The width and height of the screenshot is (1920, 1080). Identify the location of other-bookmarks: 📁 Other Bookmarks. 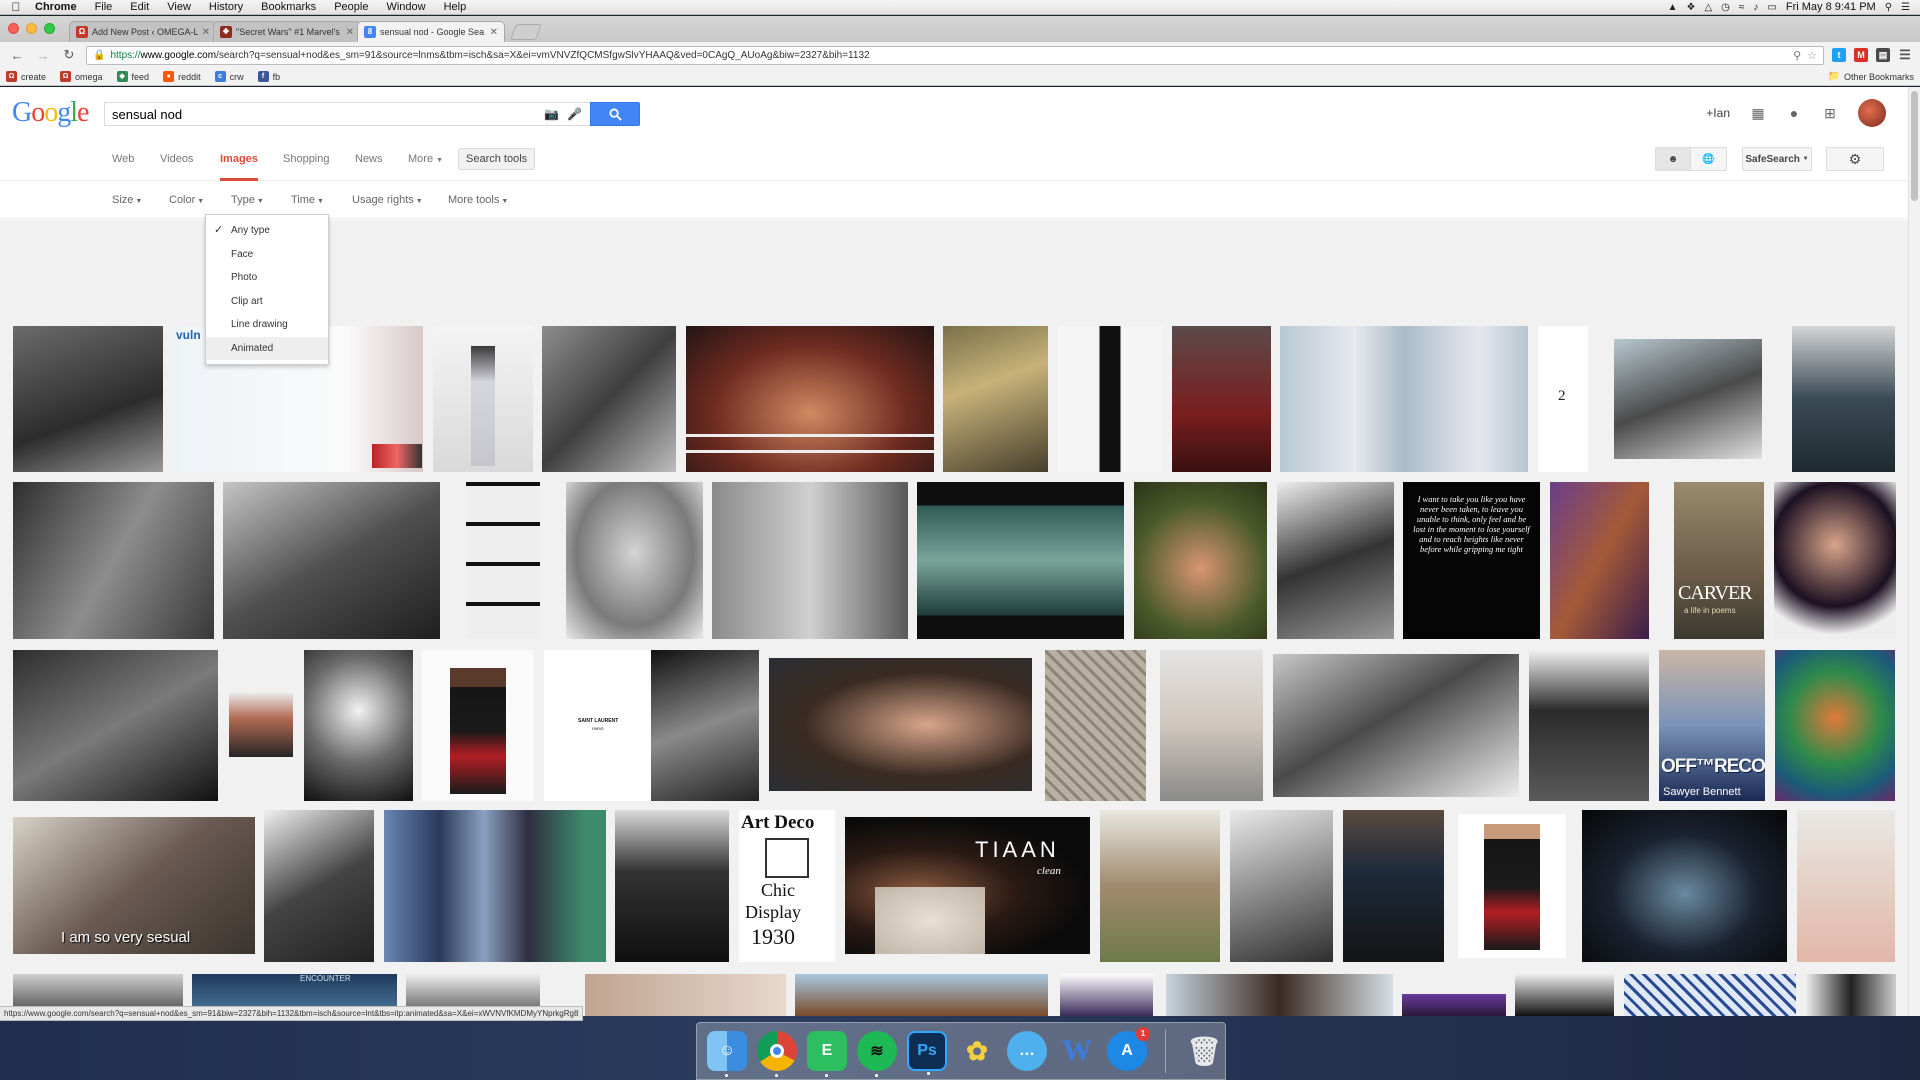
(1871, 76).